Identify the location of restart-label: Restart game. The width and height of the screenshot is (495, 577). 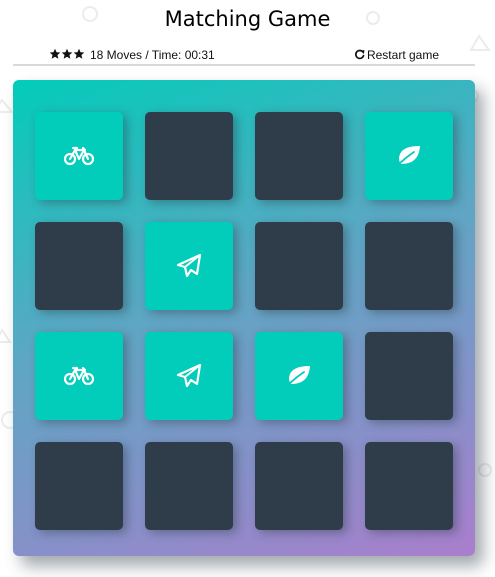
(402, 55).